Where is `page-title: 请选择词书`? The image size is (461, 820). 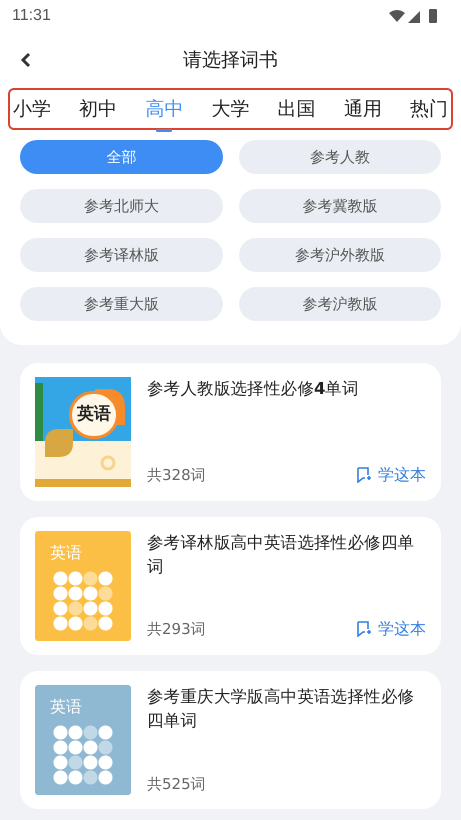
page-title: 请选择词书 is located at coordinates (230, 60).